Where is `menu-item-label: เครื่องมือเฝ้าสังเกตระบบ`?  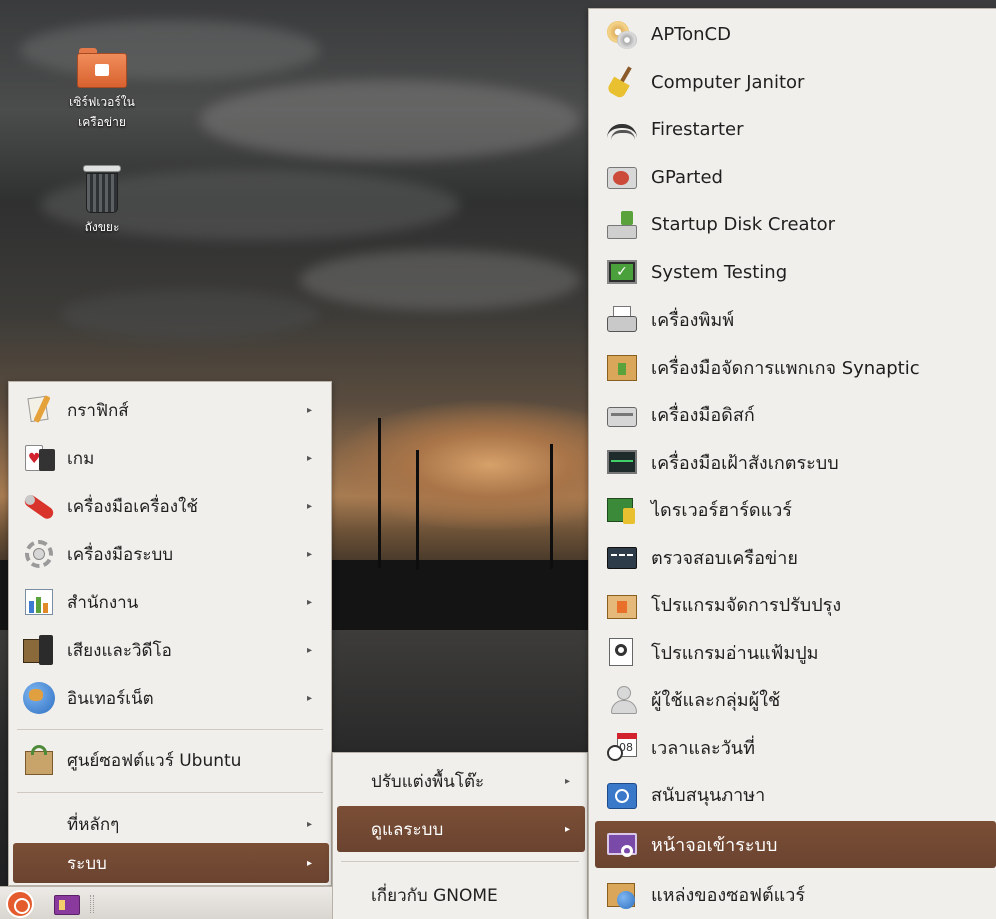
menu-item-label: เครื่องมือเฝ้าสังเกตระบบ is located at coordinates (745, 463).